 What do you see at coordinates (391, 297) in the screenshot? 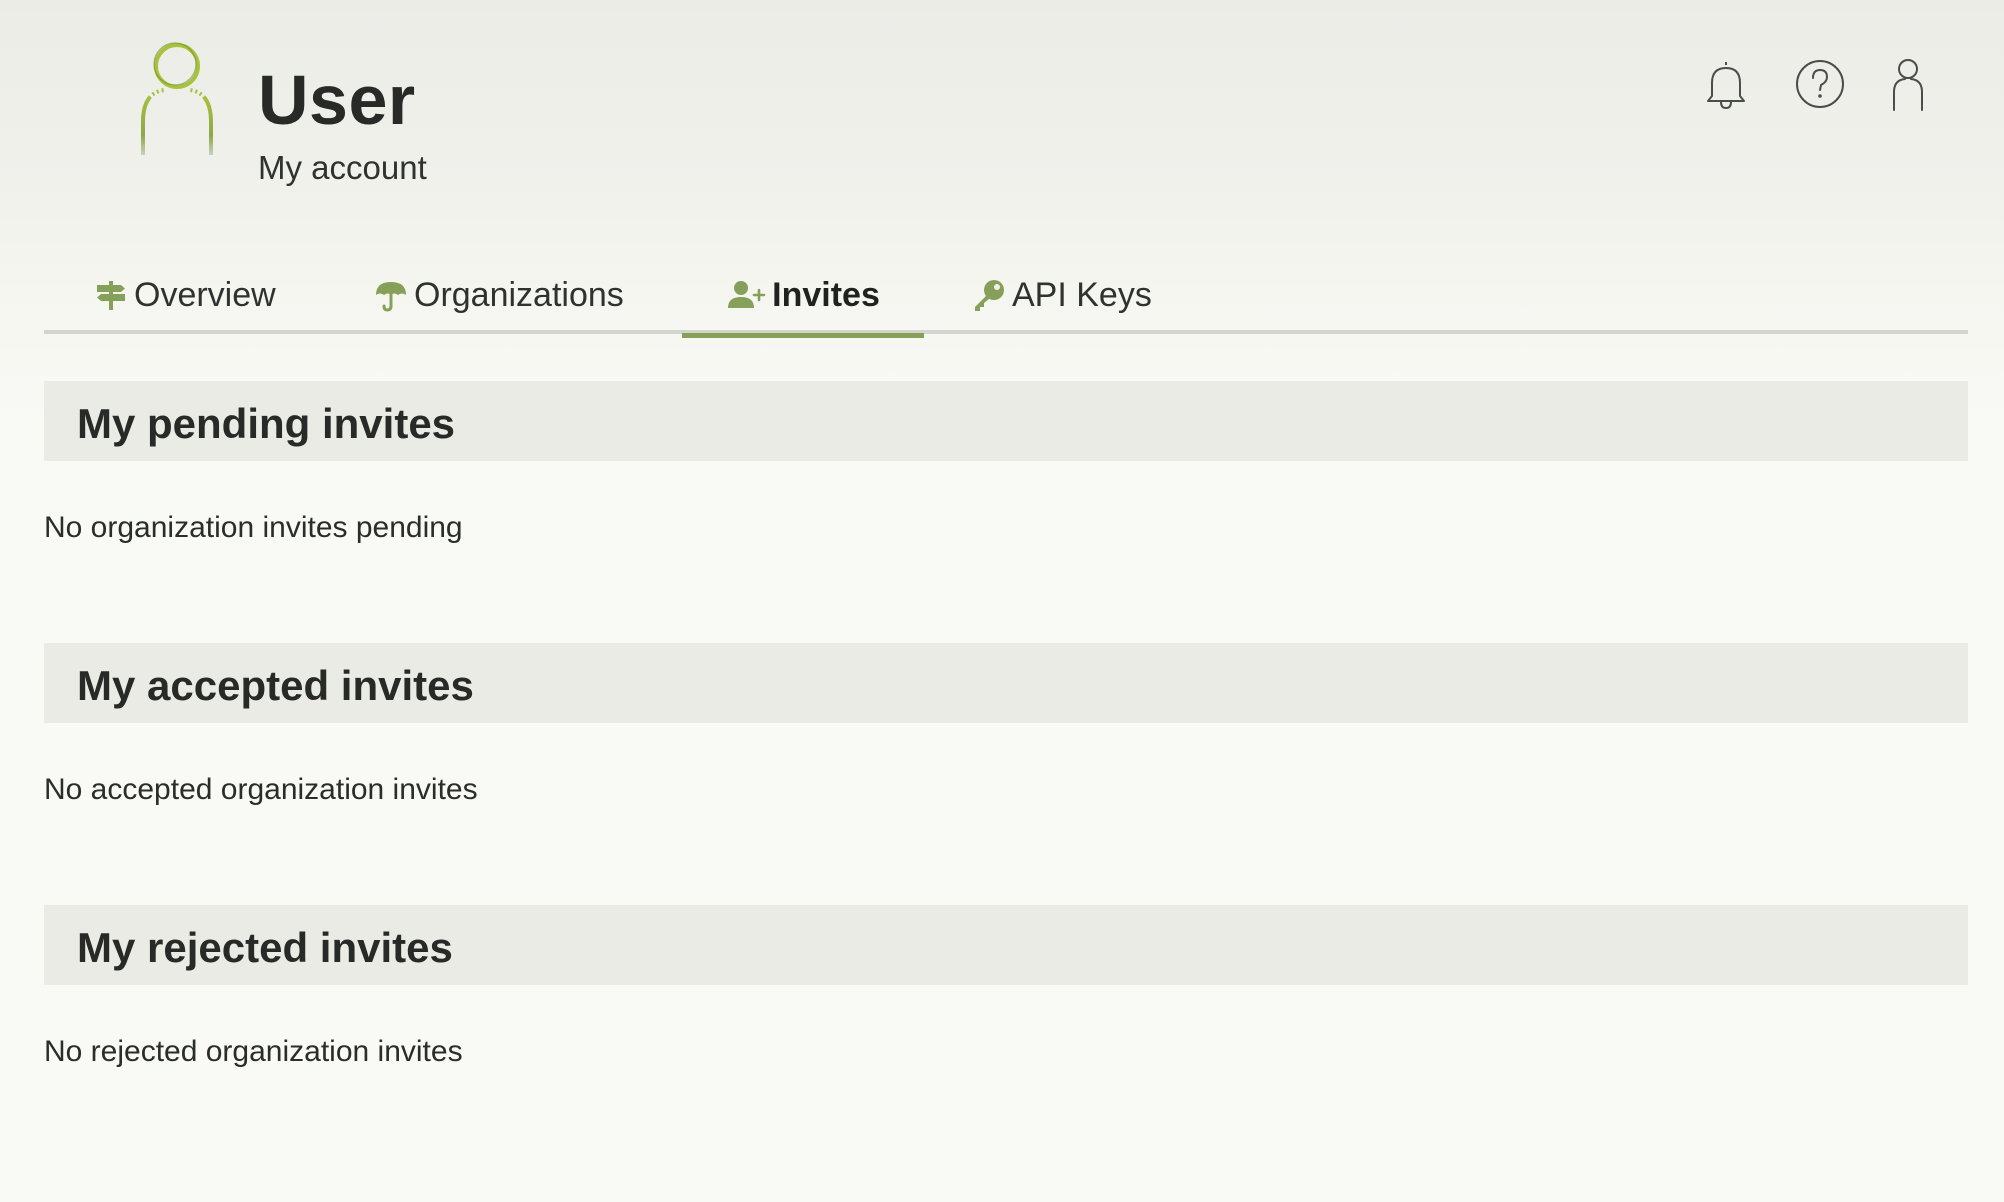
I see `umbrella-icon` at bounding box center [391, 297].